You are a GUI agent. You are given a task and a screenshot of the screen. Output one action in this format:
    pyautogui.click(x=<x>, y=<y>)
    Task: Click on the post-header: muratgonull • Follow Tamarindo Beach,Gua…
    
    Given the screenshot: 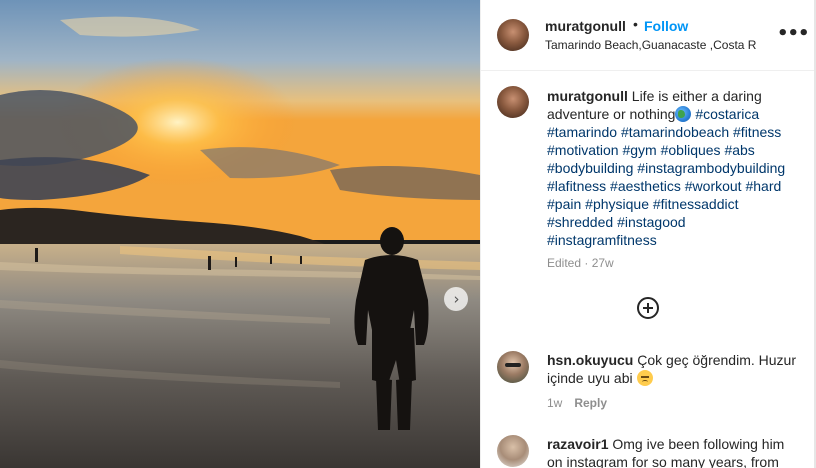 What is the action you would take?
    pyautogui.click(x=648, y=35)
    